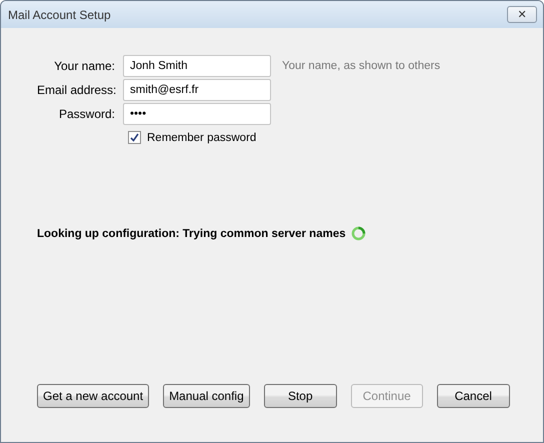 The image size is (544, 443). Describe the element at coordinates (86, 114) in the screenshot. I see `field-label: Password:` at that location.